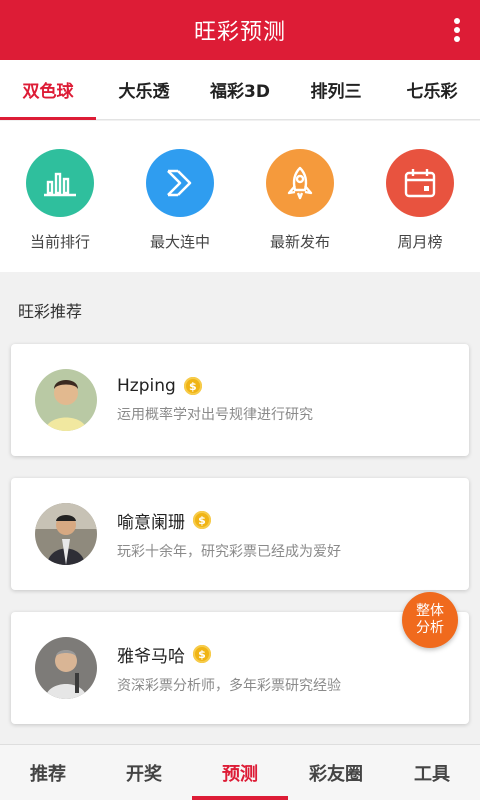 The height and width of the screenshot is (800, 480). I want to click on quick-link-streak: 最大连中, so click(180, 196).